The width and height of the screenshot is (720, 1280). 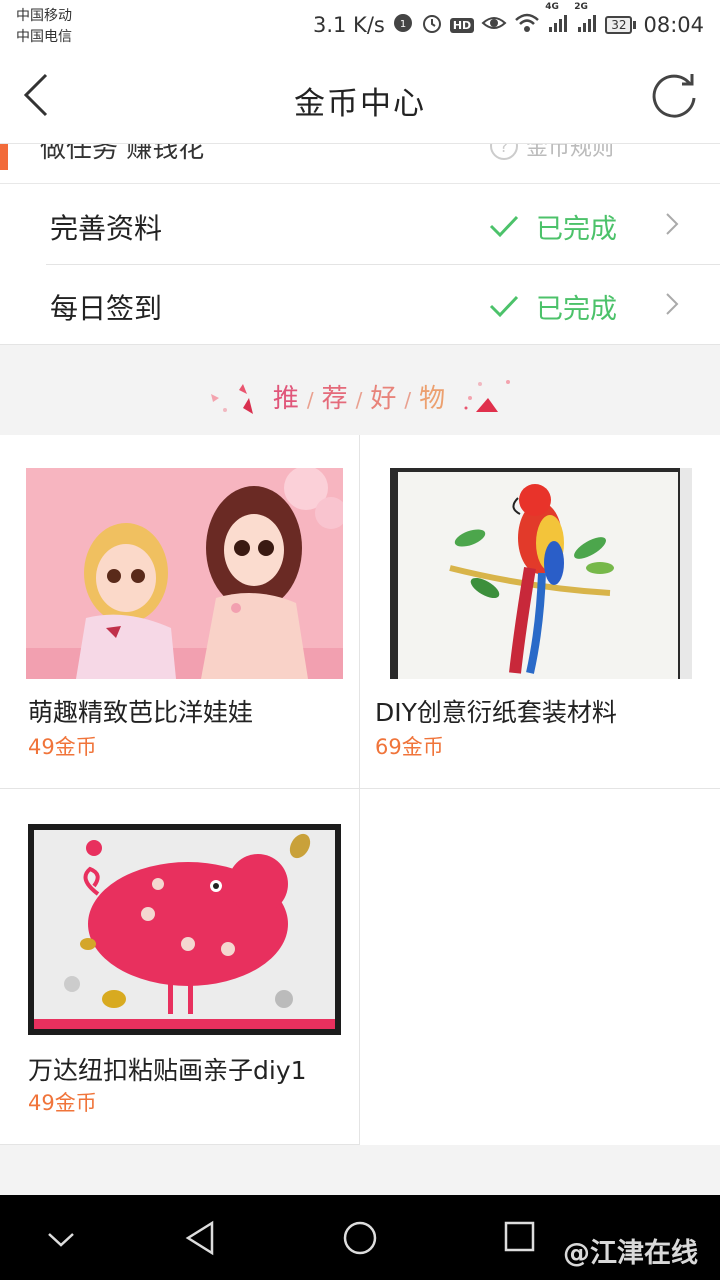 I want to click on product-card: DIY创意衍纸套装材料 69金币, so click(x=540, y=612).